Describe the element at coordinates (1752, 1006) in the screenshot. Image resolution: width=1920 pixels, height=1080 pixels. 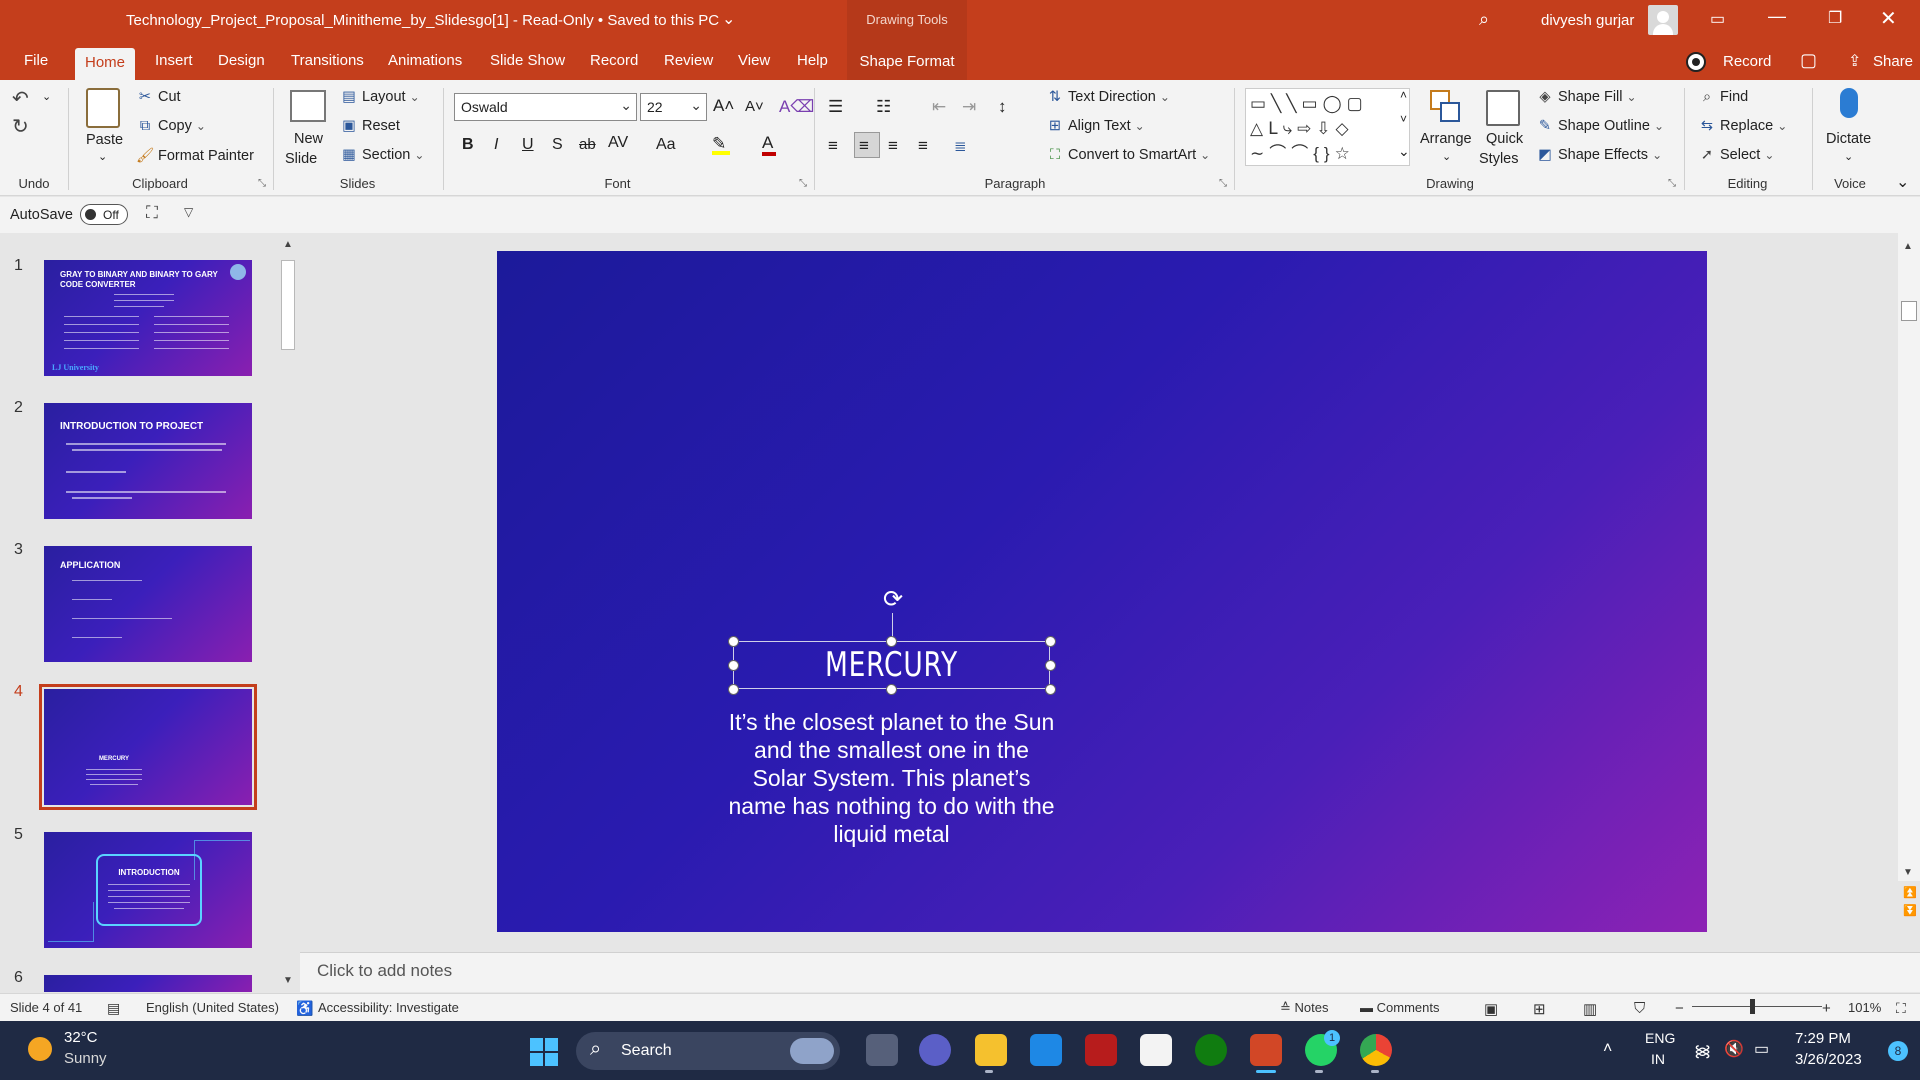
I see `zoom-slider-thumb` at that location.